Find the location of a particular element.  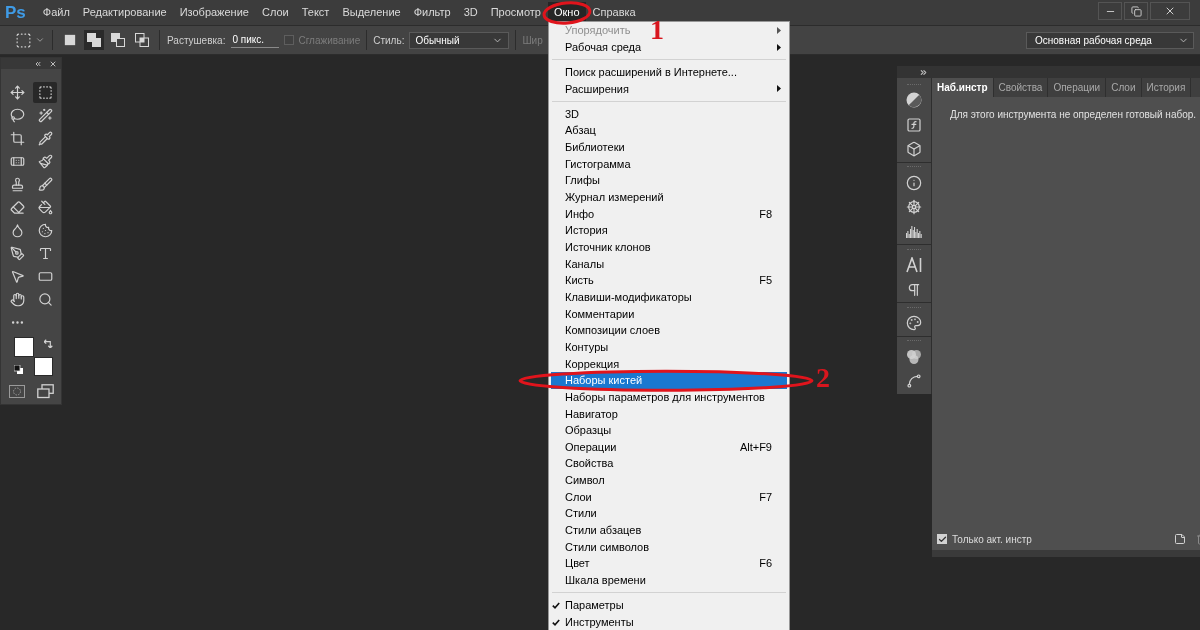

histogram-icon is located at coordinates (914, 231).